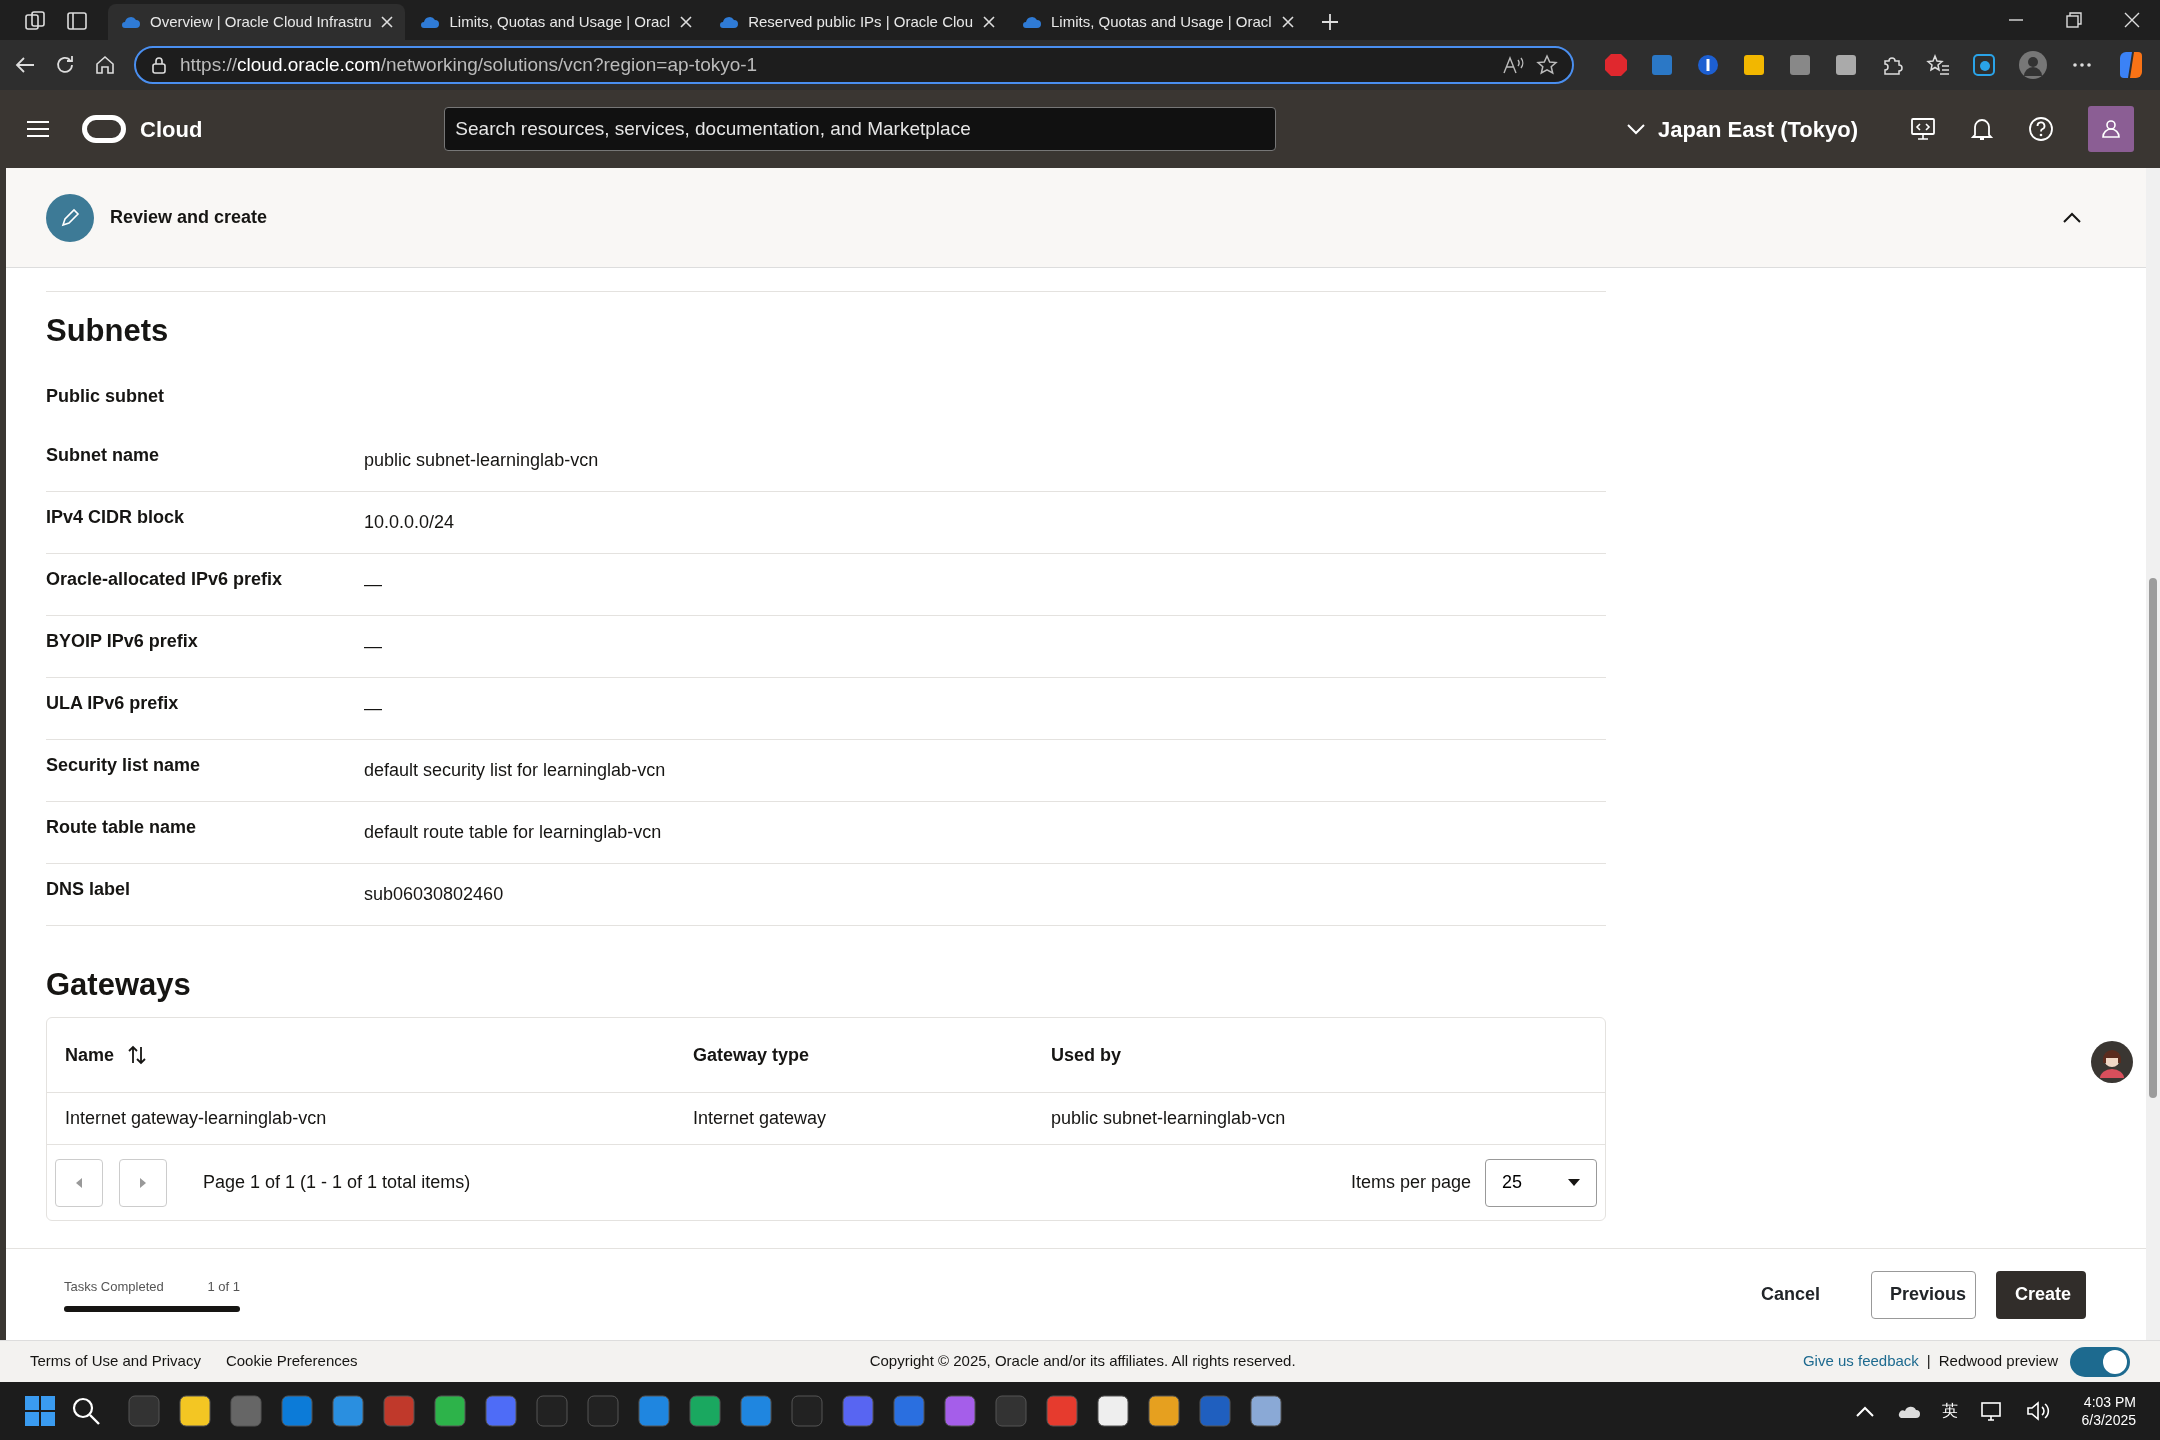  Describe the element at coordinates (105, 397) in the screenshot. I see `subsection-heading: Public subnet` at that location.